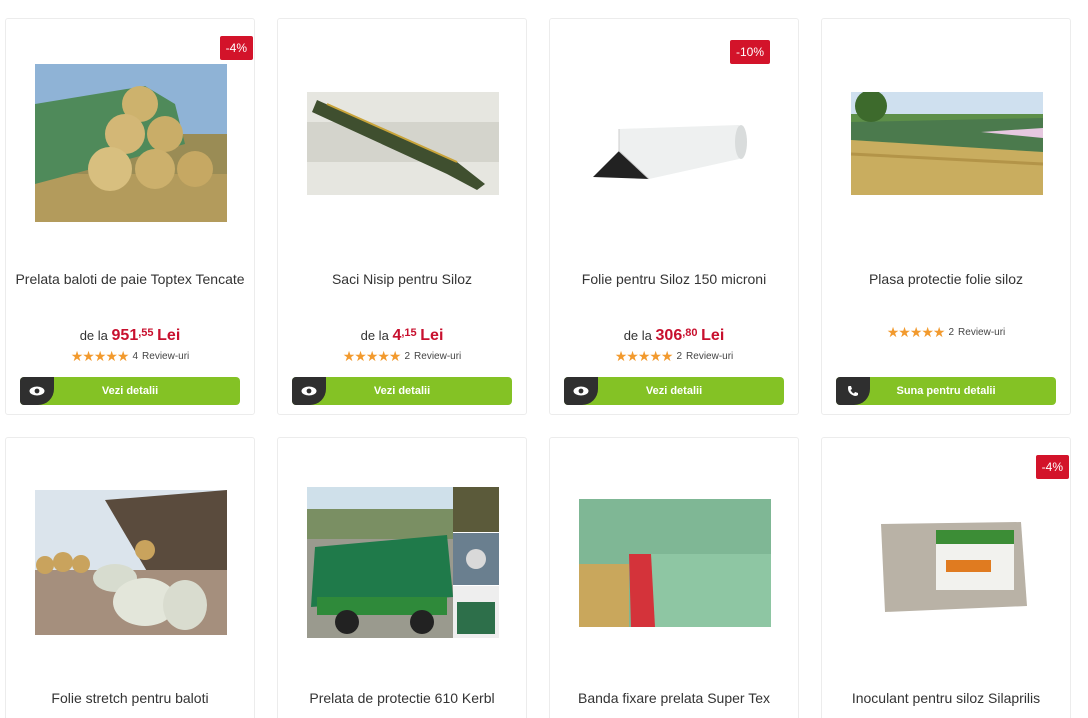 The height and width of the screenshot is (718, 1088). I want to click on phone-icon, so click(853, 391).